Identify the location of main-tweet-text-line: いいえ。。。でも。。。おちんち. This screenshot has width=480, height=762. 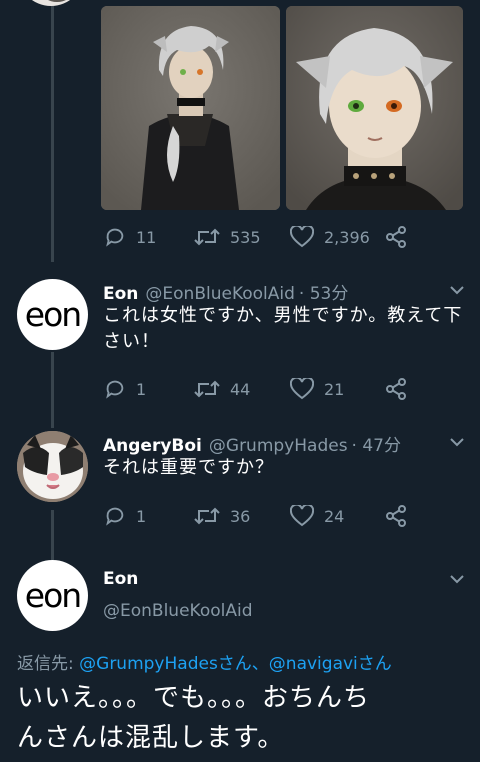
(194, 698).